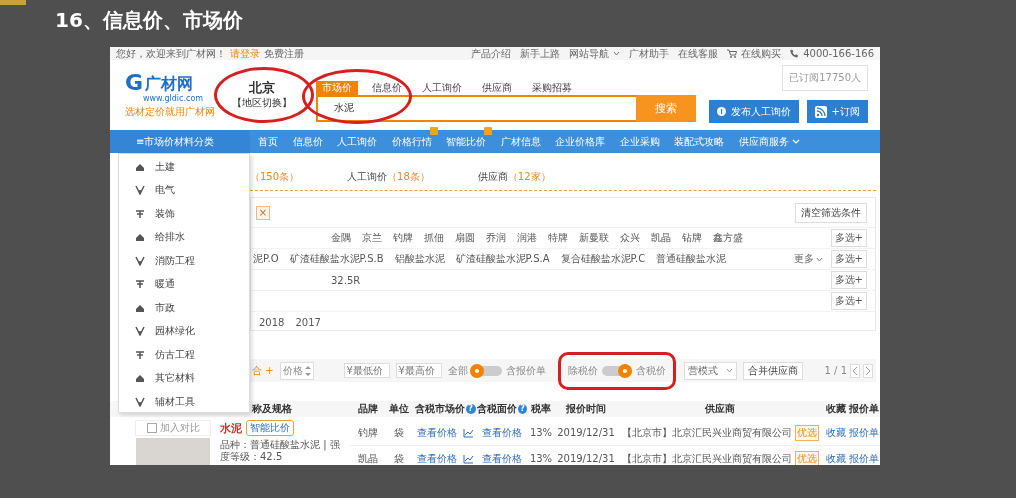 The width and height of the screenshot is (1016, 498). I want to click on prev-page-button, so click(855, 370).